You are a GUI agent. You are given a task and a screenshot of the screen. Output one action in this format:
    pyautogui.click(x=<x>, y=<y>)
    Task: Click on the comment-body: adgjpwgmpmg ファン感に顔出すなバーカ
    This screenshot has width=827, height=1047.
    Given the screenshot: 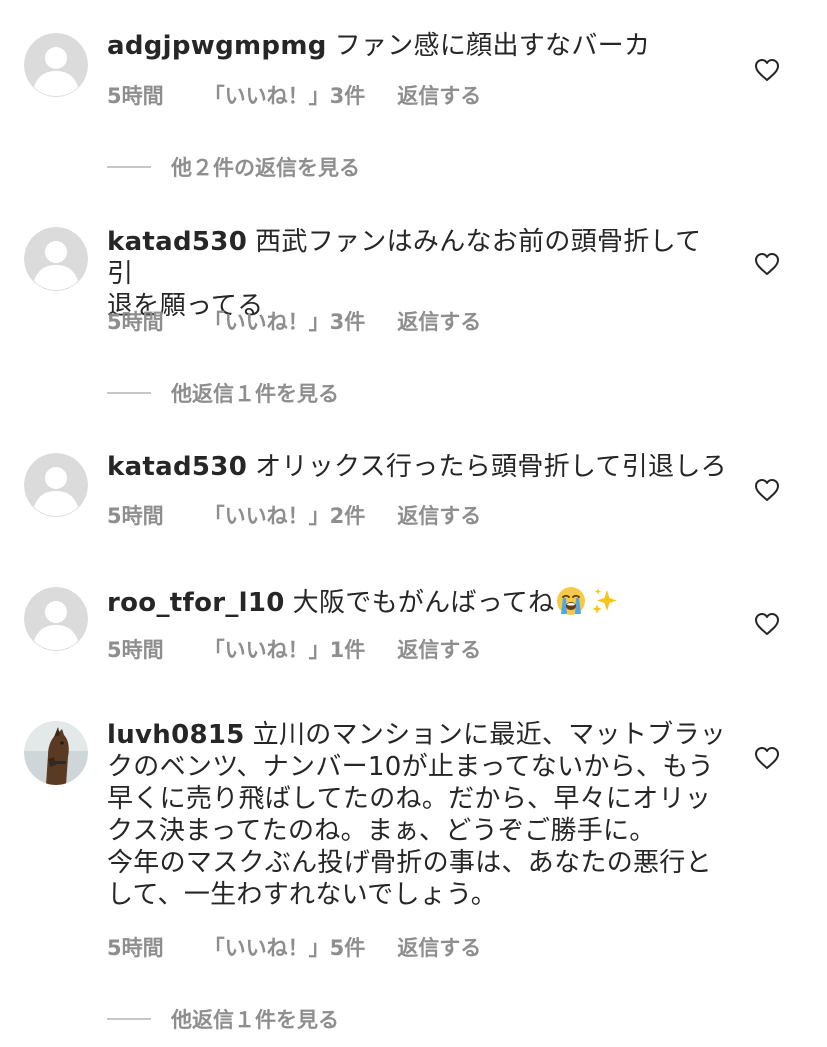 What is the action you would take?
    pyautogui.click(x=417, y=46)
    